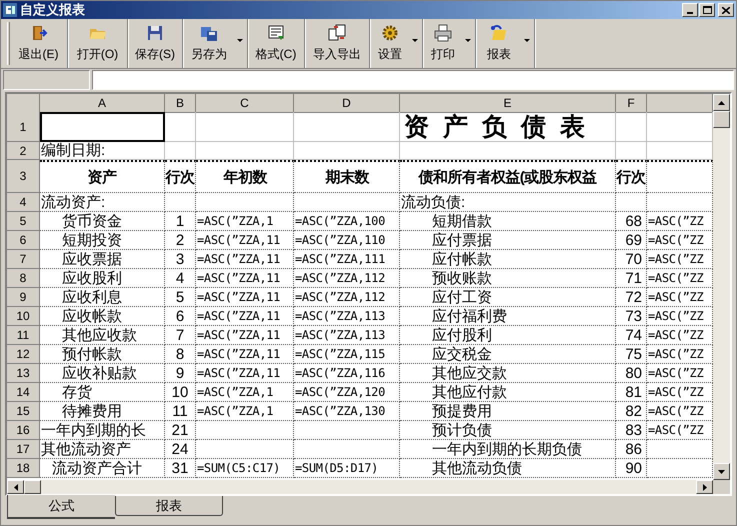 This screenshot has width=737, height=526. Describe the element at coordinates (23, 202) in the screenshot. I see `row-header: 4` at that location.